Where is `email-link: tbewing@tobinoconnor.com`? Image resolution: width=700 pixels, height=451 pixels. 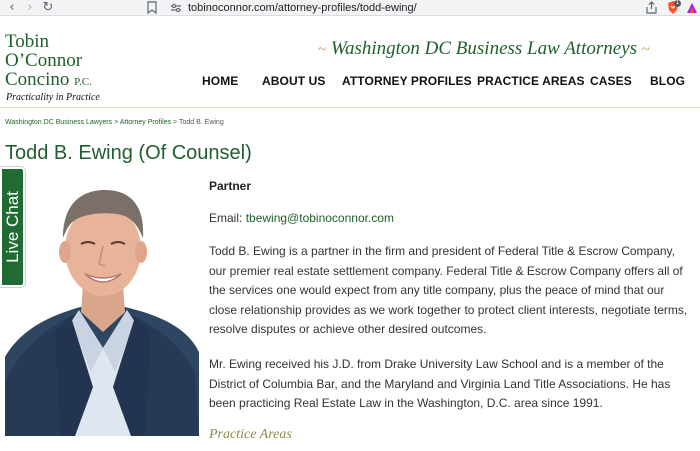
email-link: tbewing@tobinoconnor.com is located at coordinates (320, 218).